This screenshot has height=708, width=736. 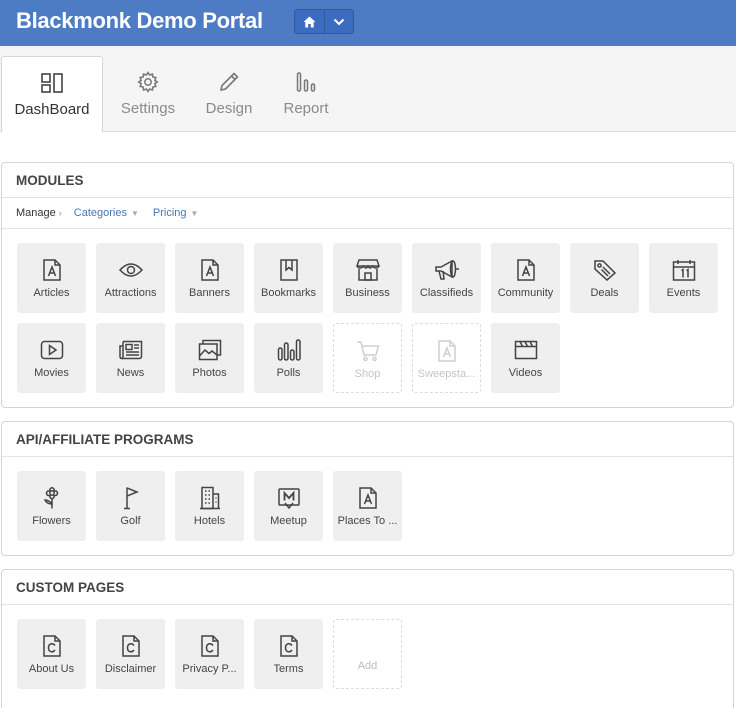 I want to click on tab-label: Design, so click(x=229, y=108).